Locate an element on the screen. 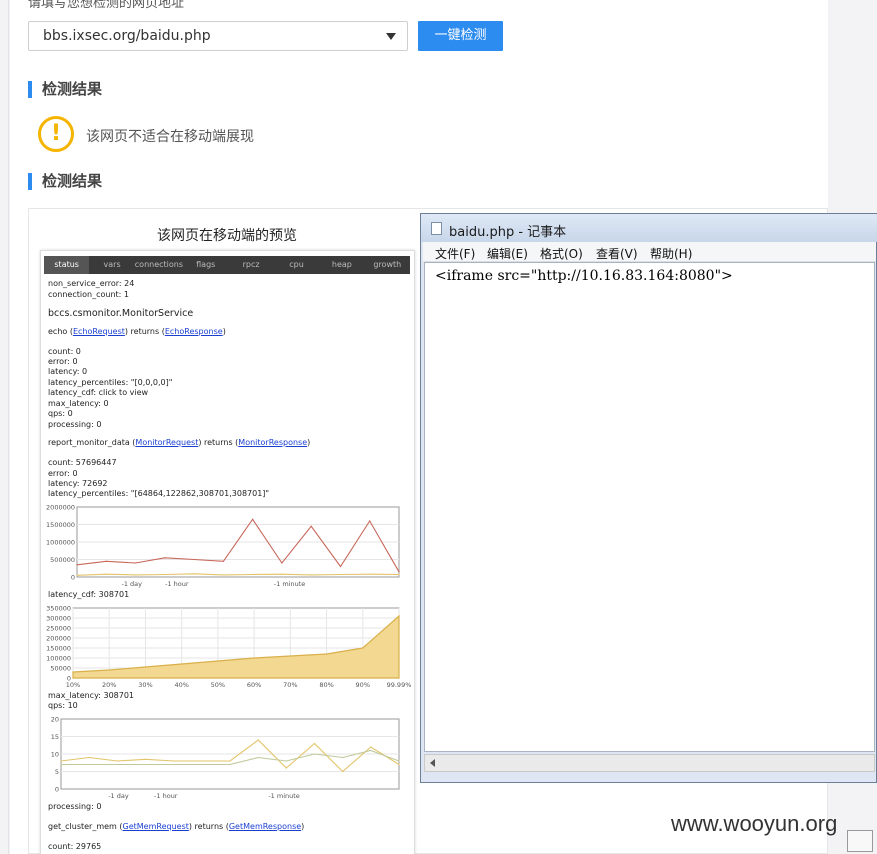  exclamation-circle-icon: ! is located at coordinates (56, 134).